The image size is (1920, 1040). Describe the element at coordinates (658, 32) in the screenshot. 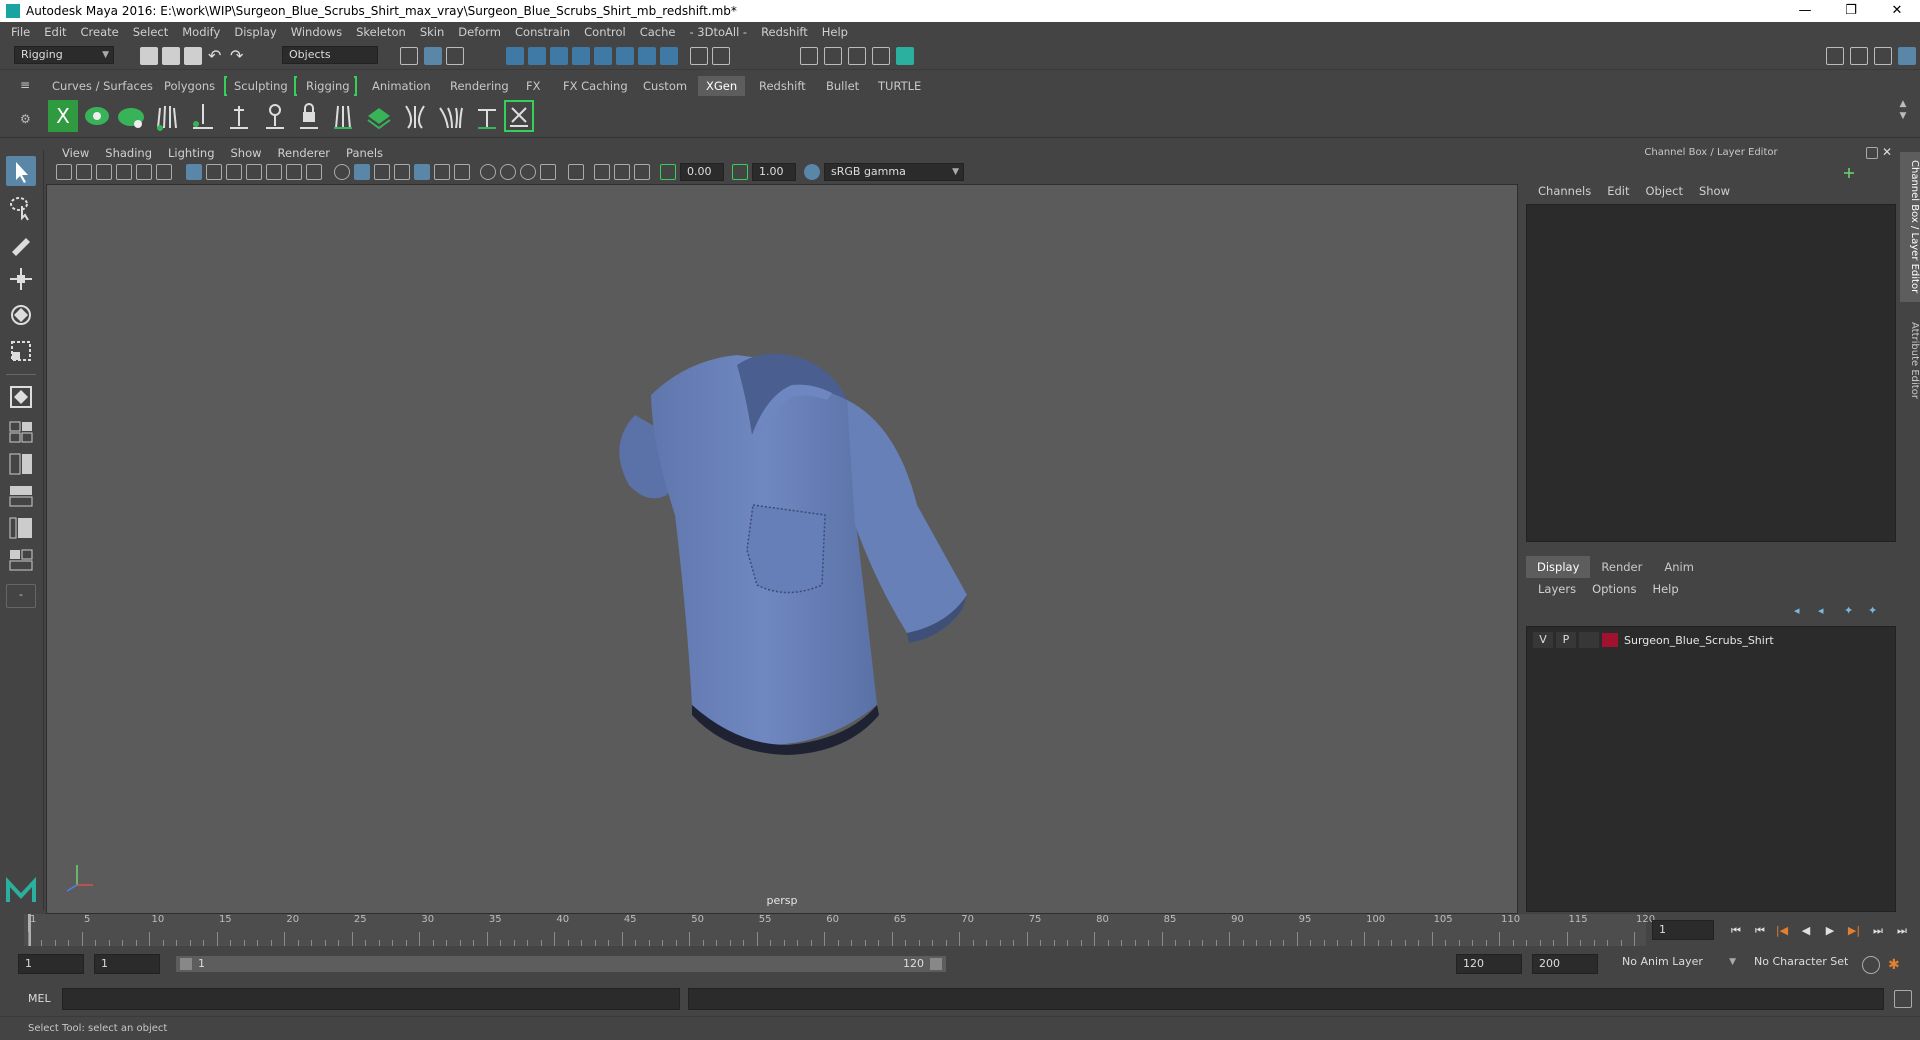

I see `menu-cache: Cache` at that location.